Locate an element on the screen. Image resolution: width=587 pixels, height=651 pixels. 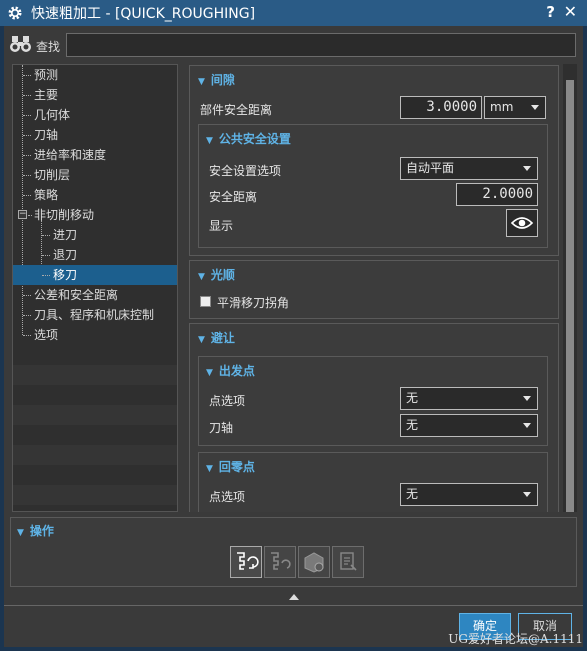
collapse-icon: − is located at coordinates (22, 214).